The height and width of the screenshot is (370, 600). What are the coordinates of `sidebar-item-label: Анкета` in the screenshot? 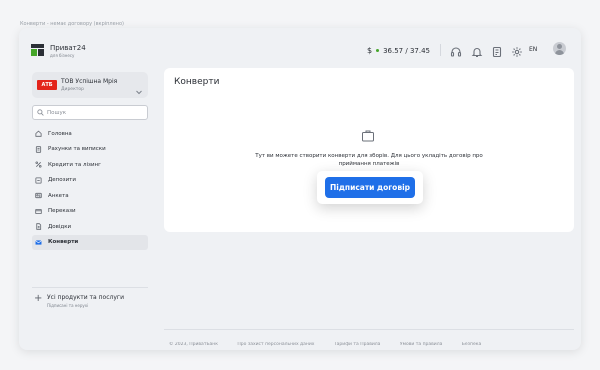 It's located at (58, 195).